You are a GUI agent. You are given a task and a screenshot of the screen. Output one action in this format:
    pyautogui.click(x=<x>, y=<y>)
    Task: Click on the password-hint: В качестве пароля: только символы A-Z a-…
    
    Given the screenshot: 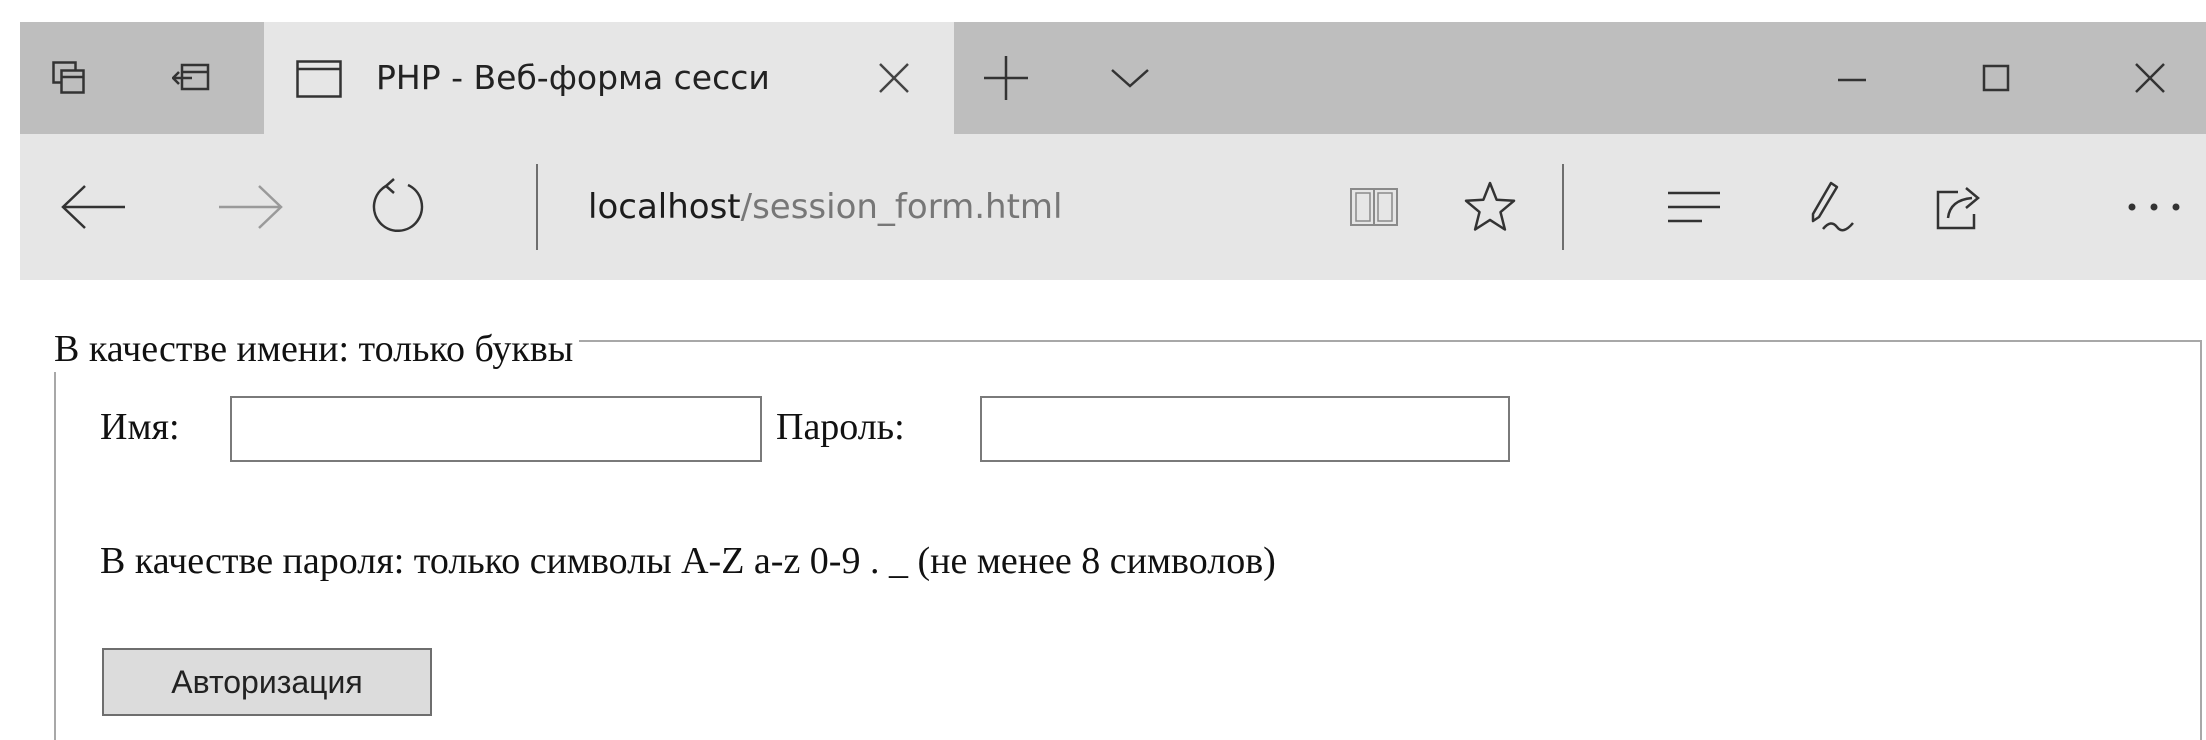 What is the action you would take?
    pyautogui.click(x=688, y=561)
    